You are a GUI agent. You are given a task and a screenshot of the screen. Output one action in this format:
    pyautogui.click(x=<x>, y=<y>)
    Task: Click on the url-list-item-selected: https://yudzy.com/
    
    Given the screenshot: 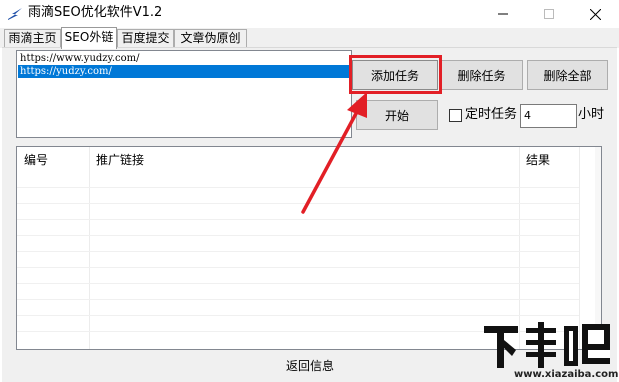 What is the action you would take?
    pyautogui.click(x=184, y=71)
    